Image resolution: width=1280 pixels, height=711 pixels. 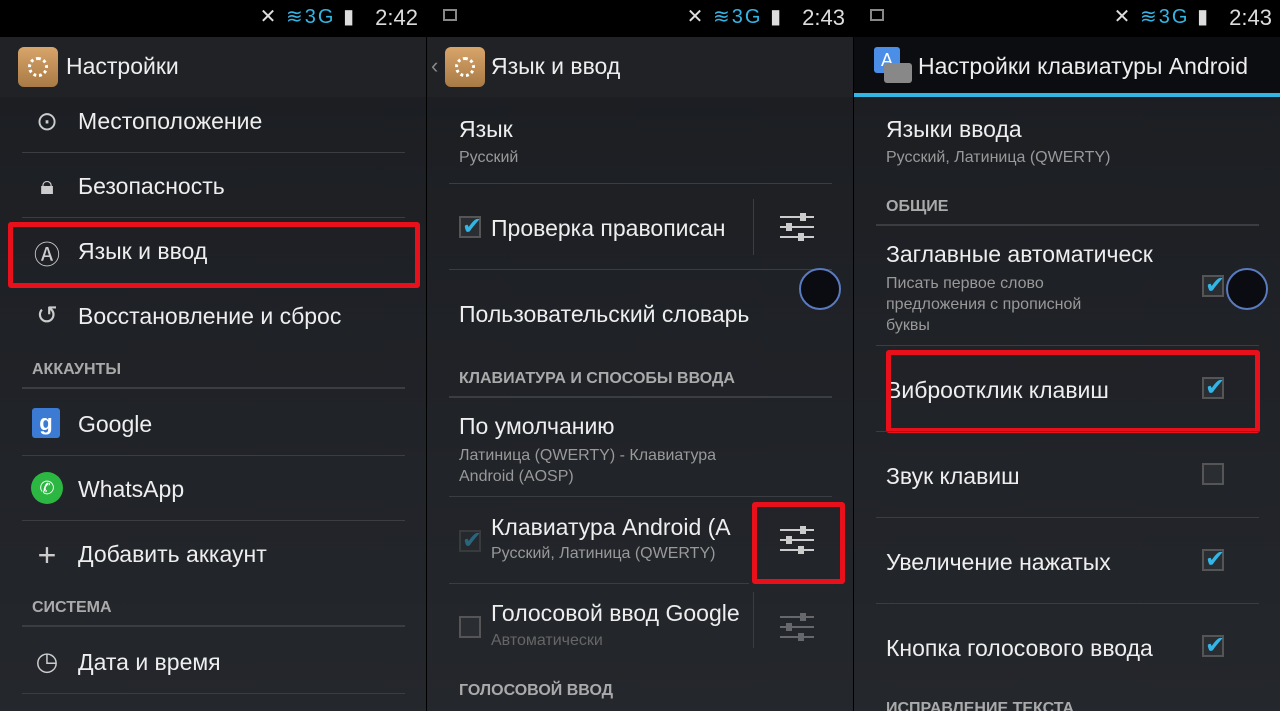 What do you see at coordinates (597, 378) in the screenshot?
I see `section-header: КЛАВИАТУРА И СПОСОБЫ ВВОДА` at bounding box center [597, 378].